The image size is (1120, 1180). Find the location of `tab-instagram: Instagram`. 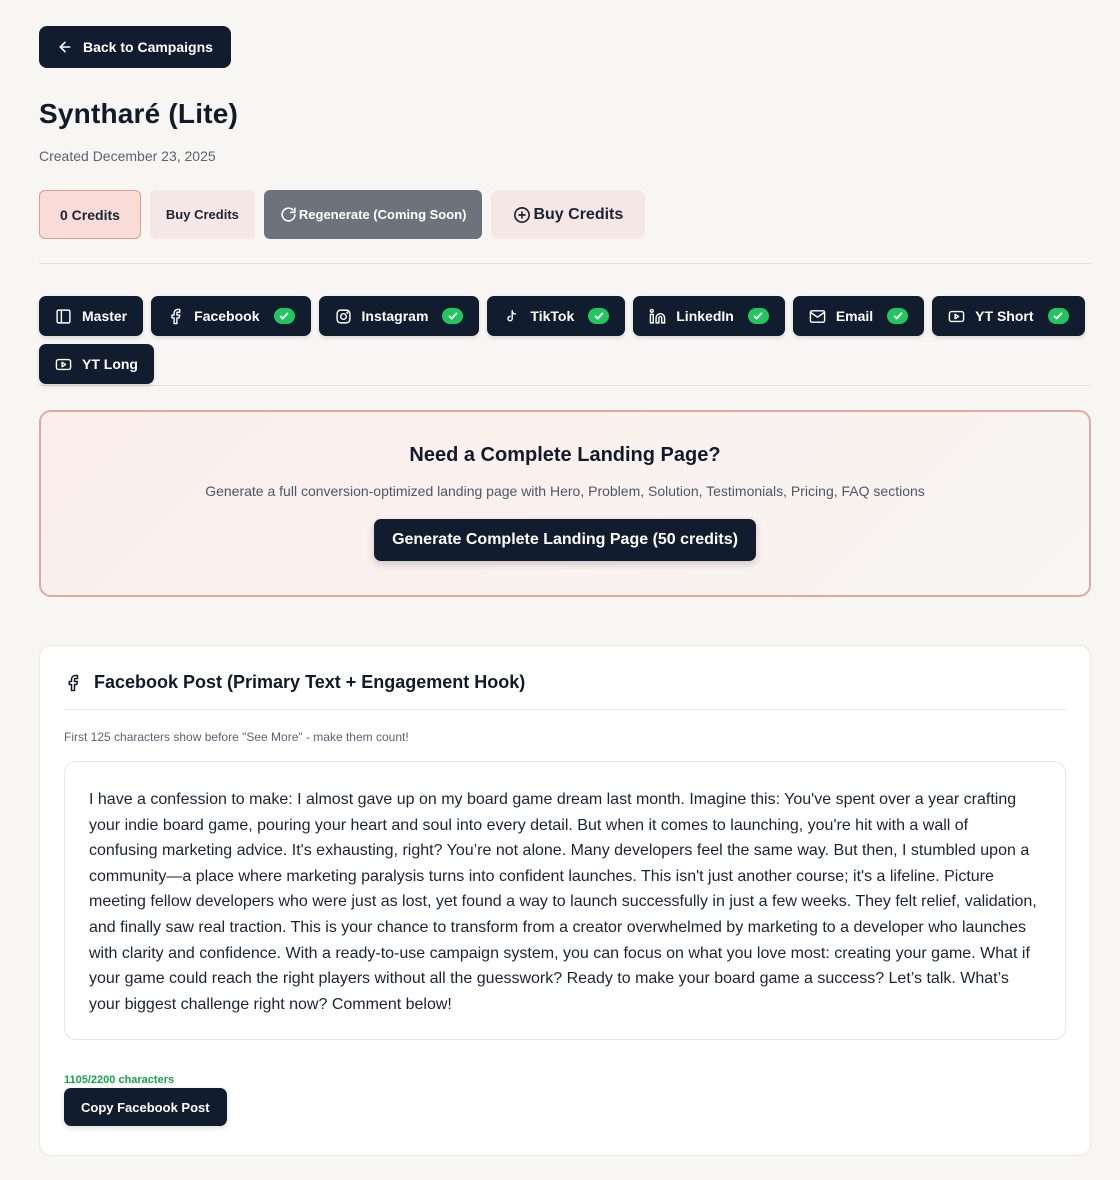

tab-instagram: Instagram is located at coordinates (399, 316).